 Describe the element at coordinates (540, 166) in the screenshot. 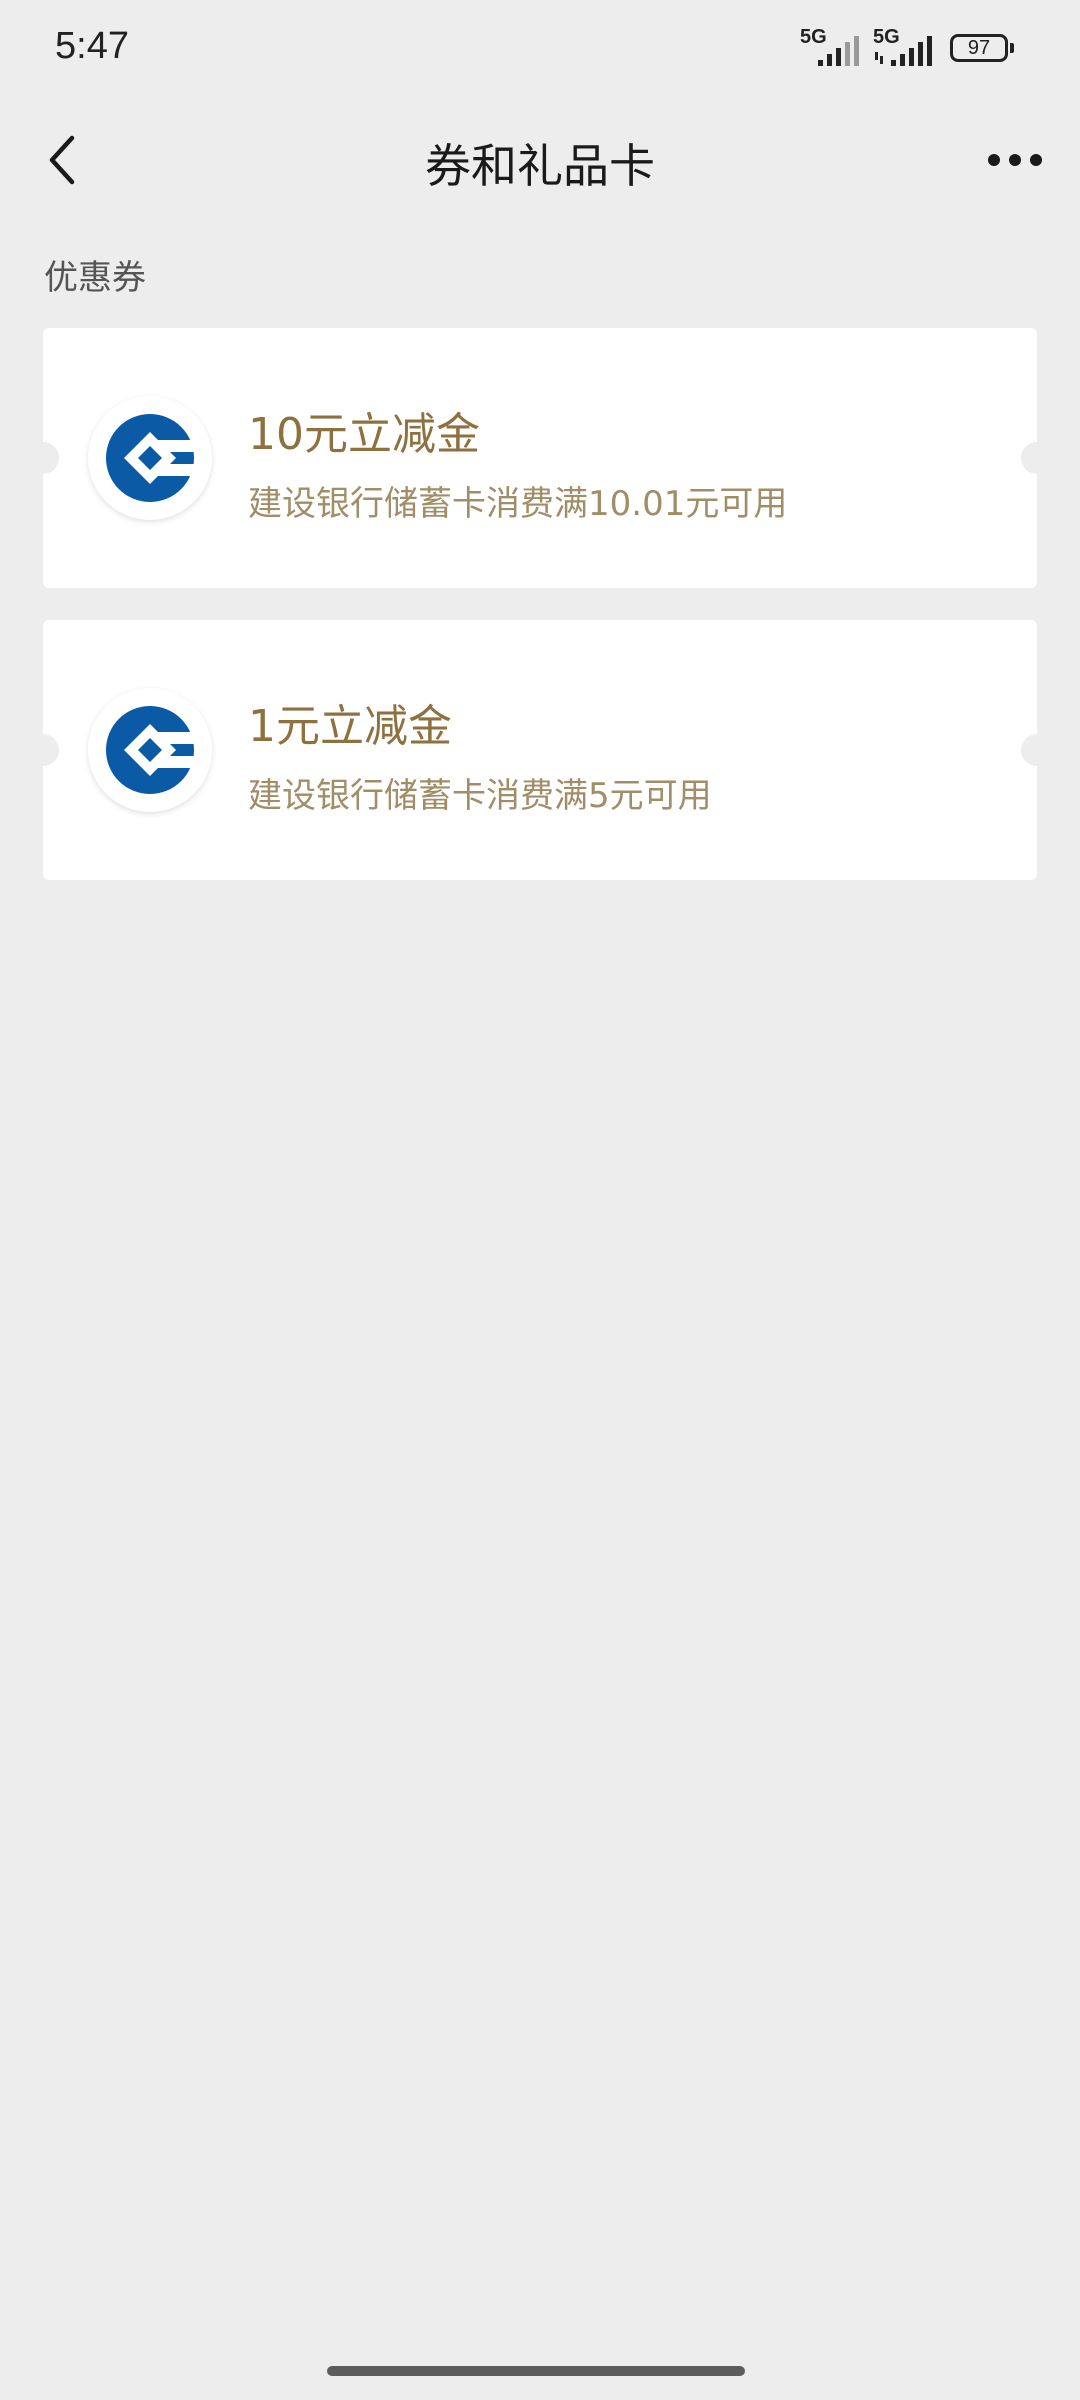

I see `page-title: 券和礼品卡` at that location.